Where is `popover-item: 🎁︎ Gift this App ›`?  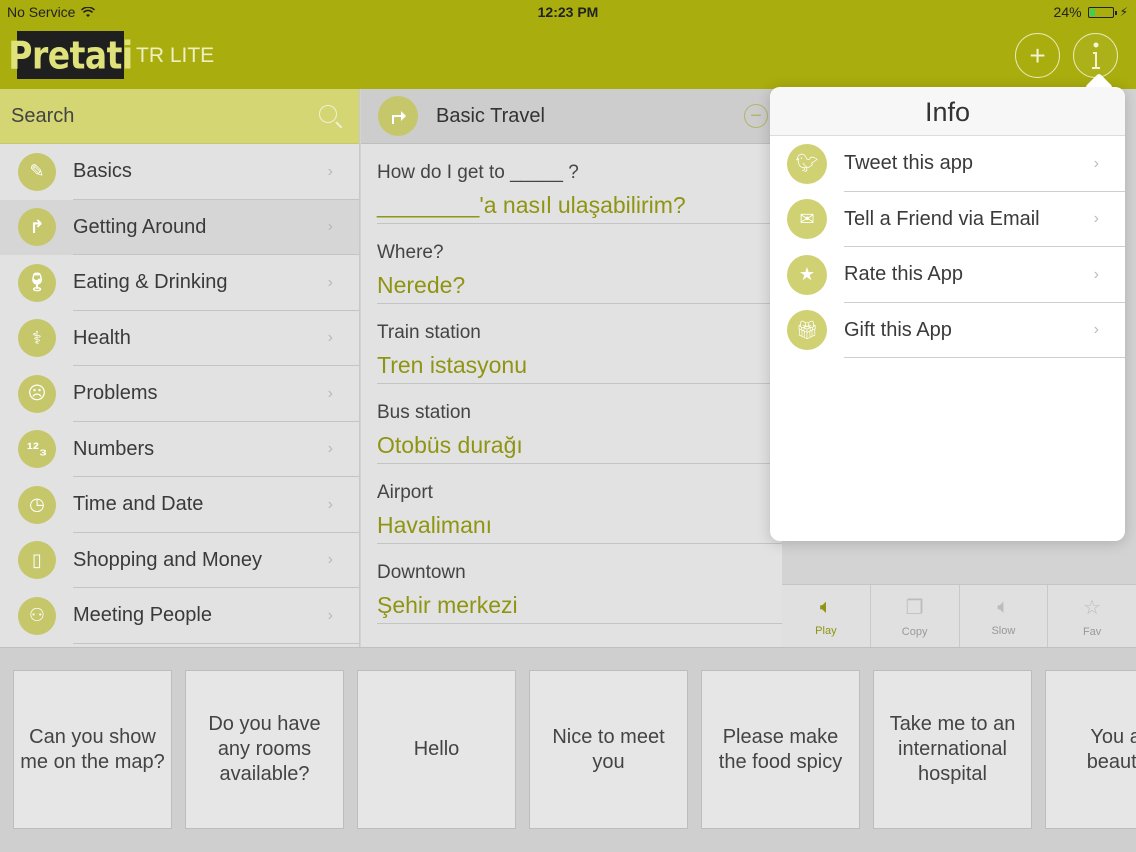 popover-item: 🎁︎ Gift this App › is located at coordinates (947, 330).